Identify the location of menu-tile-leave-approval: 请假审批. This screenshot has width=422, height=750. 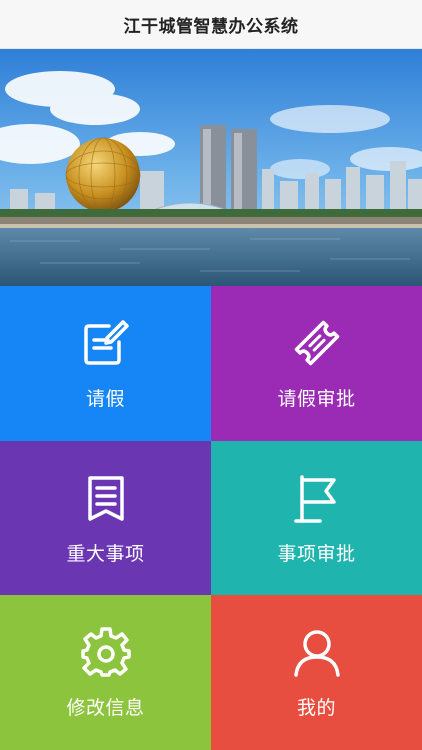
(316, 363).